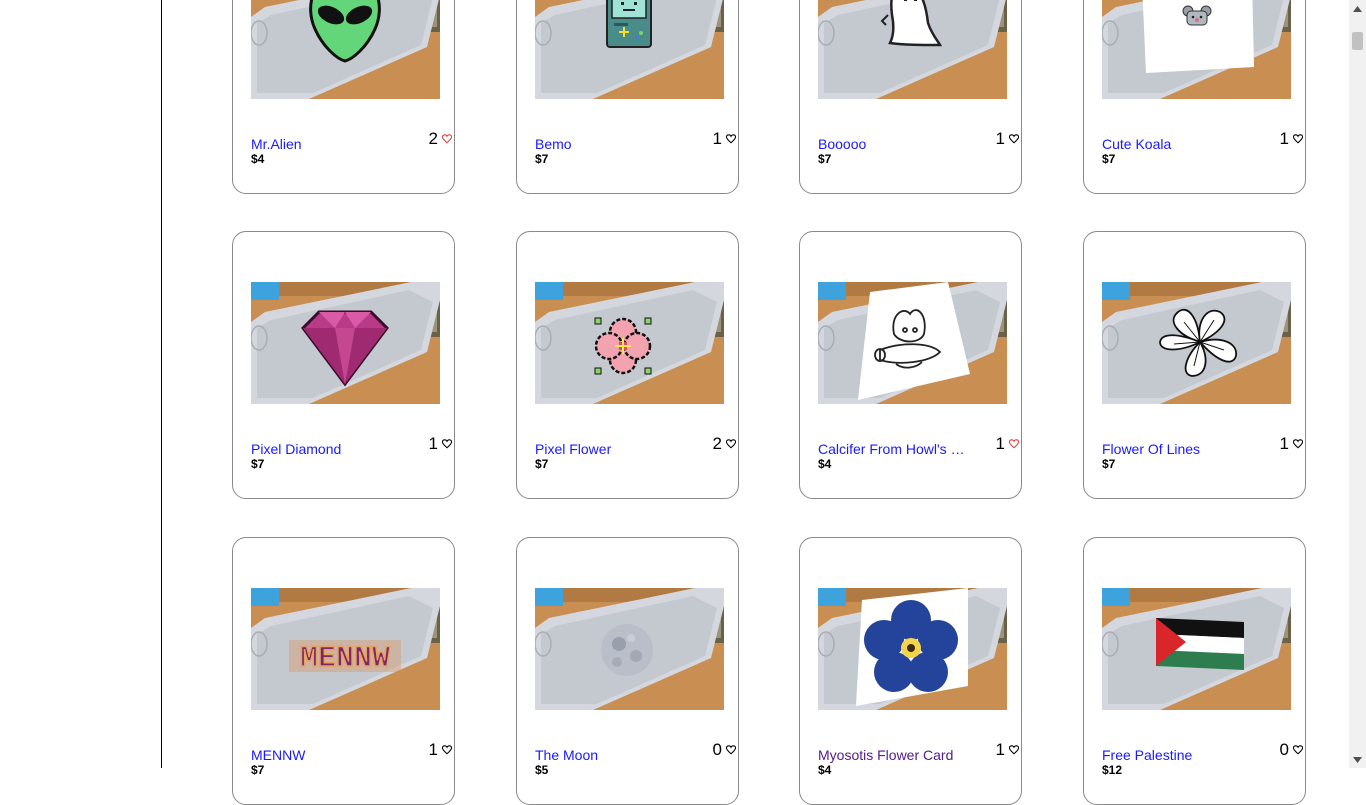 Image resolution: width=1366 pixels, height=805 pixels. I want to click on scrollbar-thumb, so click(1357, 41).